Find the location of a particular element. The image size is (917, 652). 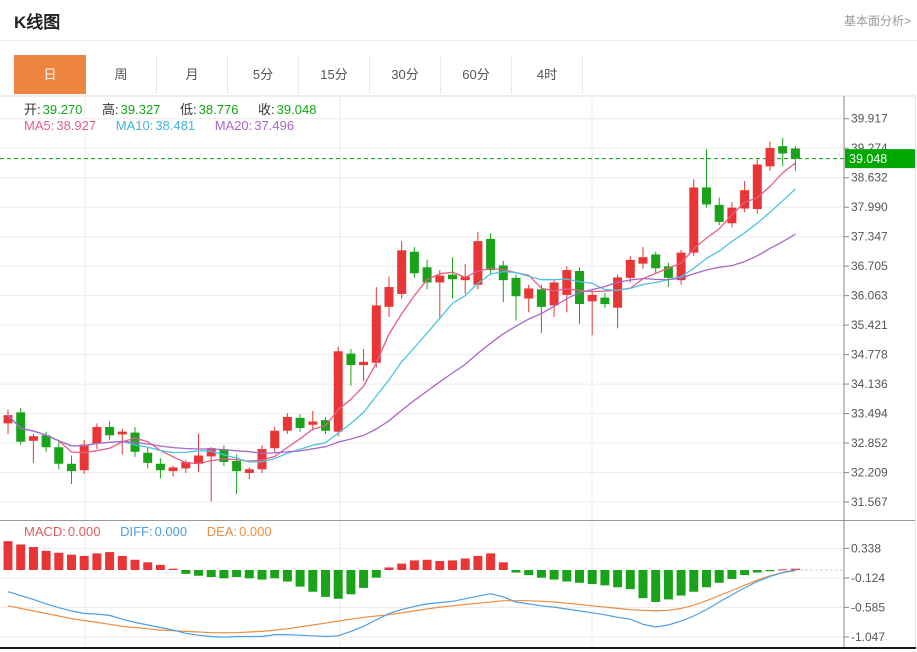

dea-value: 0.000 is located at coordinates (255, 531).